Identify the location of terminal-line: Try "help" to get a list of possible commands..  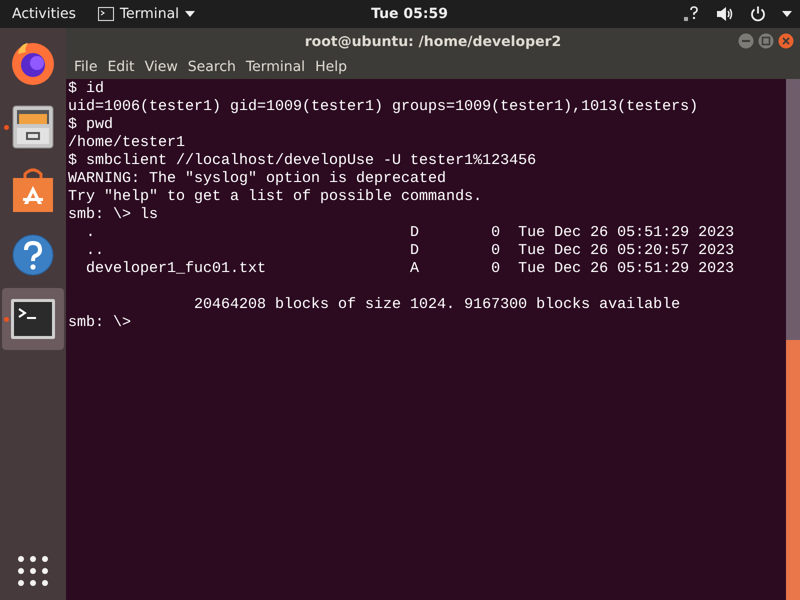
(275, 196).